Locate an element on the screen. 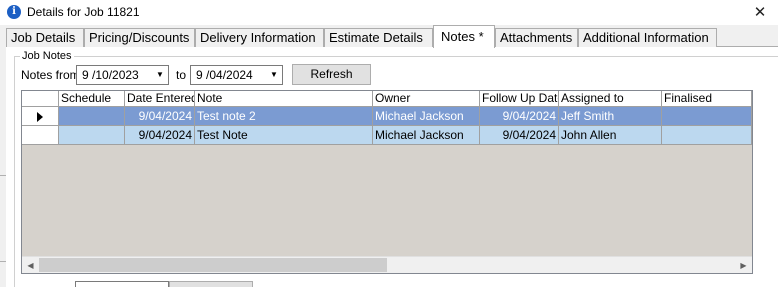  title-bar: i Details for Job 11821 ✕ is located at coordinates (389, 12).